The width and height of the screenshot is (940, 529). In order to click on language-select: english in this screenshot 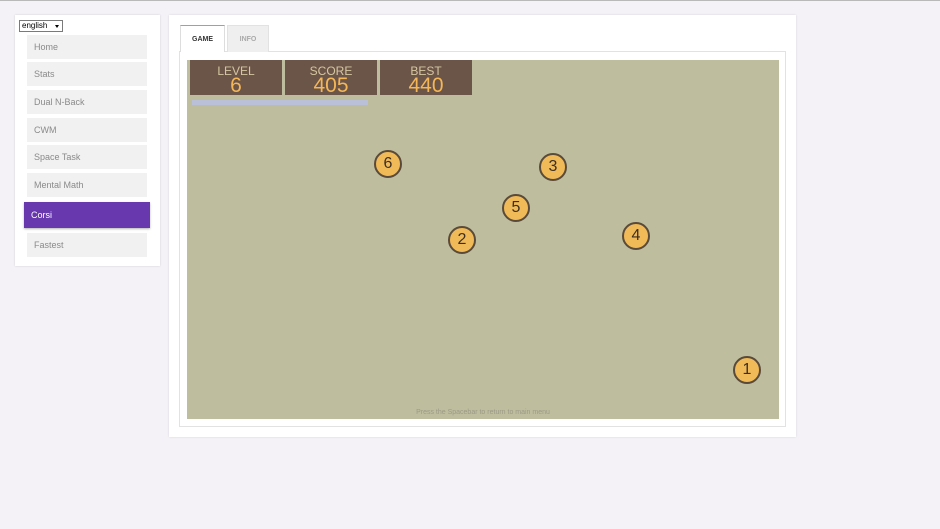, I will do `click(41, 26)`.